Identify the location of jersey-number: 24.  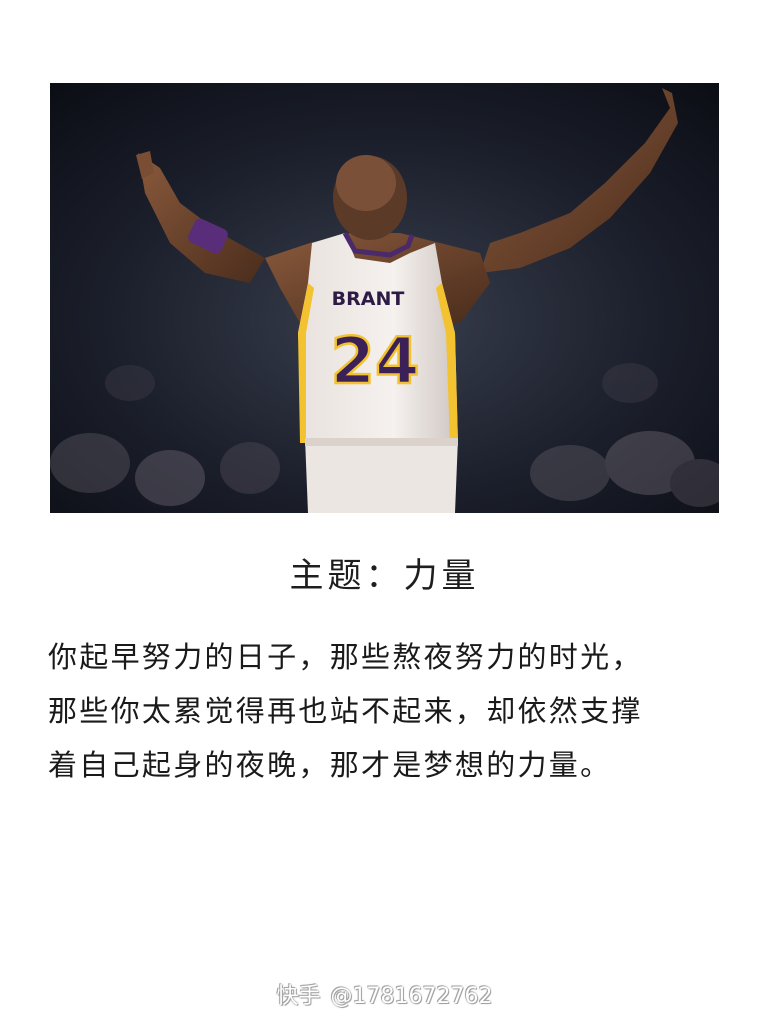
(374, 362).